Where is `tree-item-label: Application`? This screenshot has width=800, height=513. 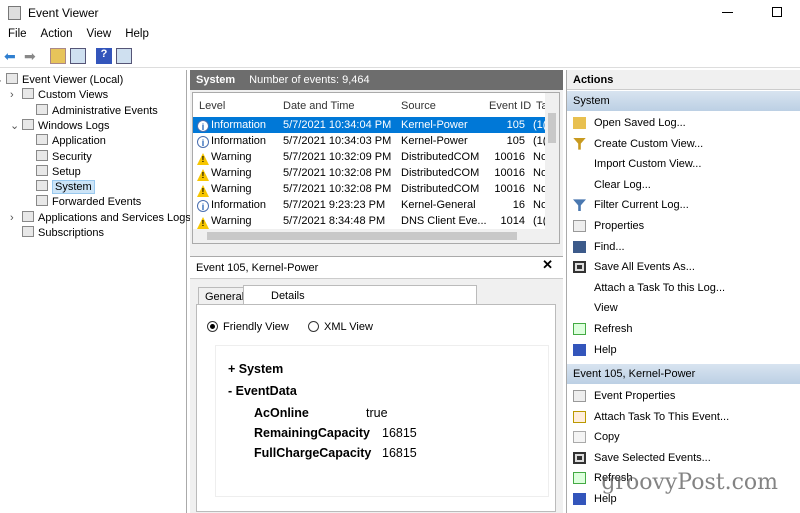 tree-item-label: Application is located at coordinates (79, 141).